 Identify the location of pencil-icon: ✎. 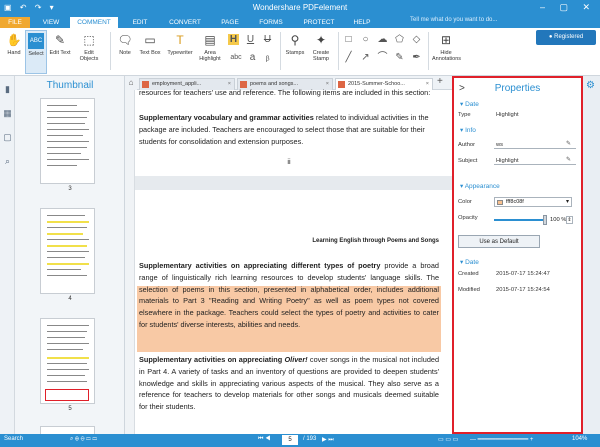
(399, 57).